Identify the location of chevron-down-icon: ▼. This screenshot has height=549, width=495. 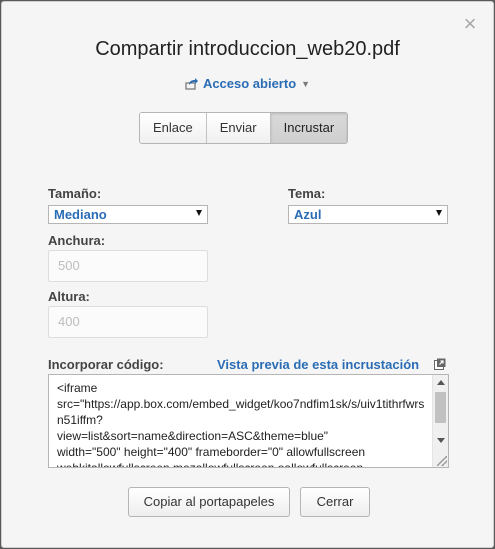
(306, 84).